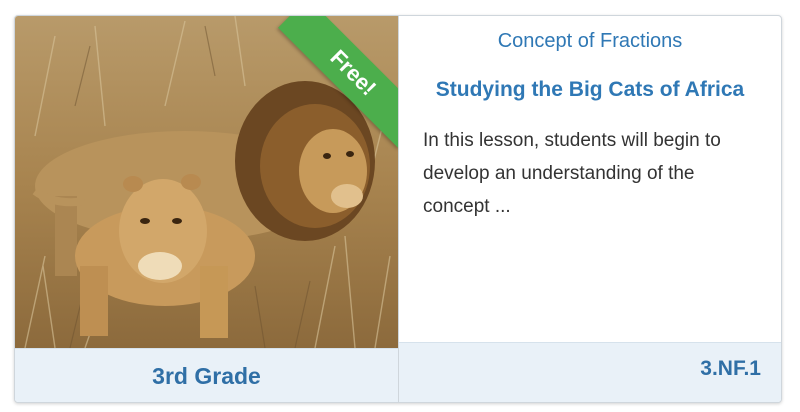 This screenshot has height=412, width=800. I want to click on grade-label: 3rd Grade, so click(206, 375).